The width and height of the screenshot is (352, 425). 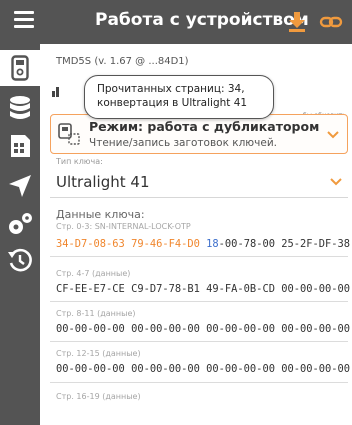 I want to click on signal-icon, so click(x=55, y=92).